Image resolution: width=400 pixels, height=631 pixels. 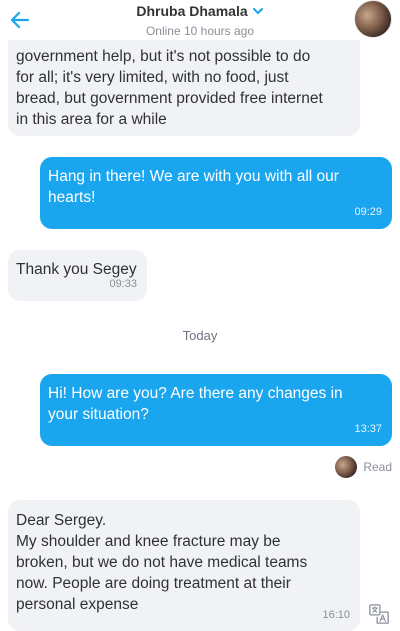 I want to click on read-label: Read, so click(x=377, y=467).